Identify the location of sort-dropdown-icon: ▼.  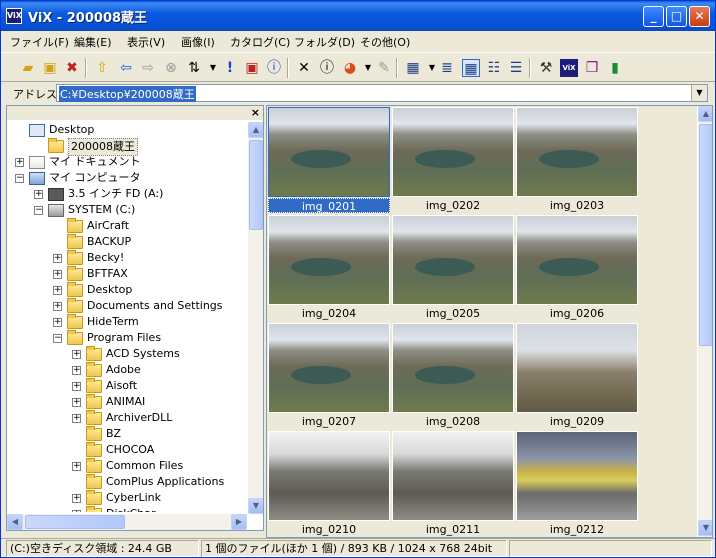
(213, 68).